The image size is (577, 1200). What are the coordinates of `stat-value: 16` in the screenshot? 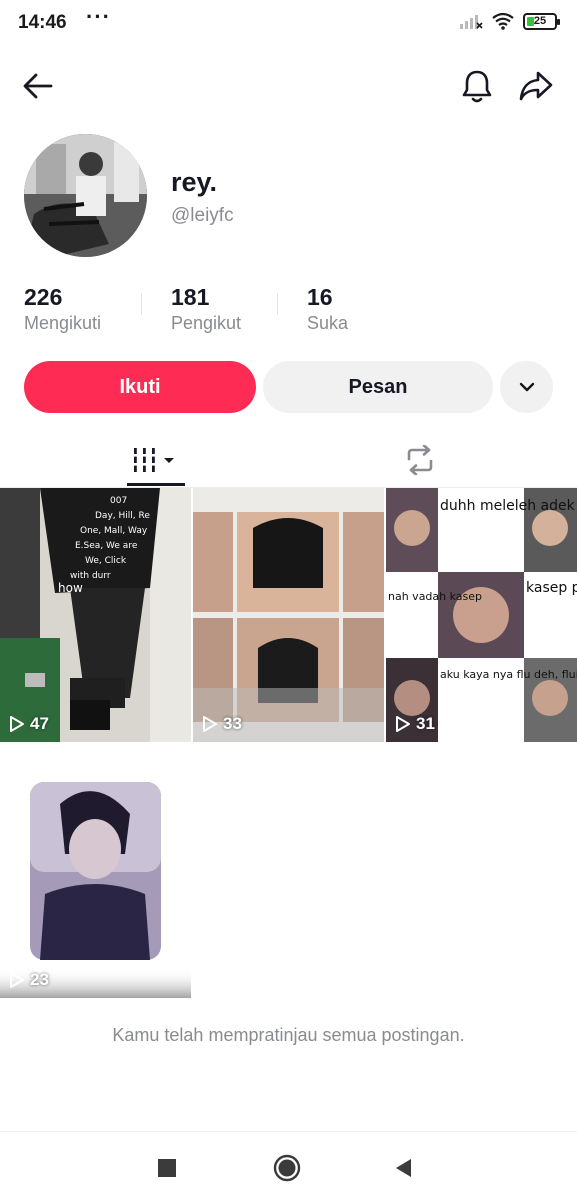 It's located at (320, 297).